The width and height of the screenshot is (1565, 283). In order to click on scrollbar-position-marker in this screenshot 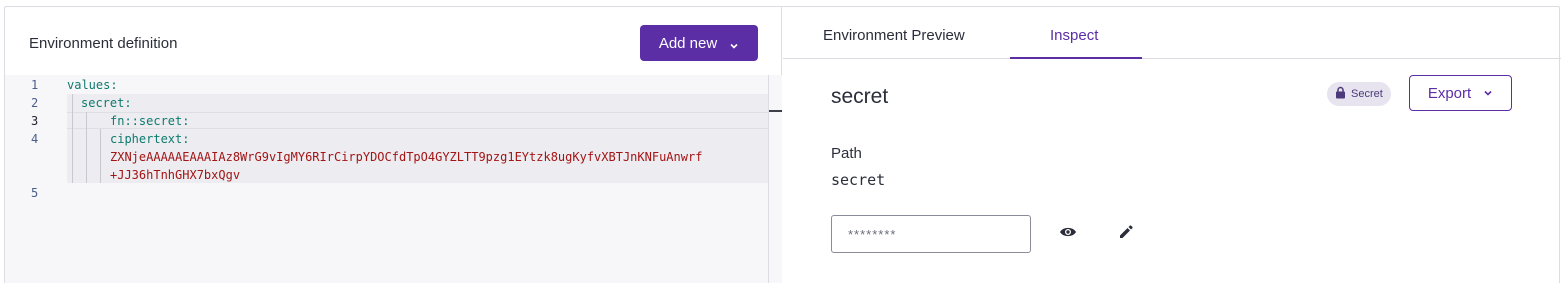, I will do `click(775, 111)`.